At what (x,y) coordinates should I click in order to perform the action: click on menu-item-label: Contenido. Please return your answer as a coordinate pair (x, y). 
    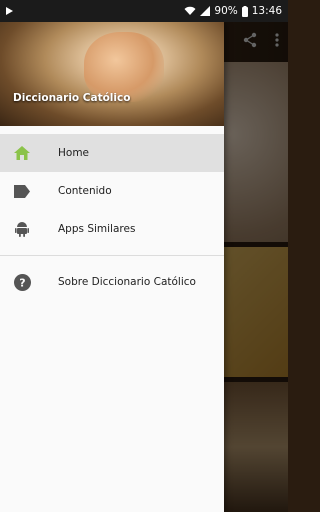
    Looking at the image, I should click on (85, 191).